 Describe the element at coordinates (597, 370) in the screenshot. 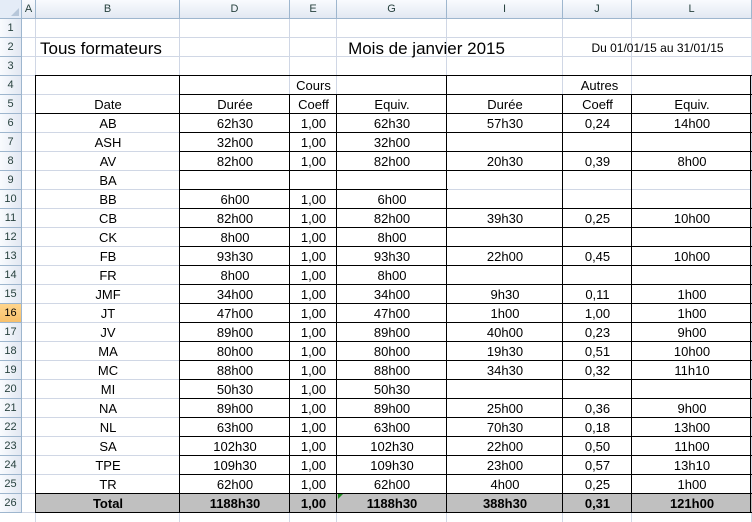

I see `coeff-autres-cell: 0,32` at that location.